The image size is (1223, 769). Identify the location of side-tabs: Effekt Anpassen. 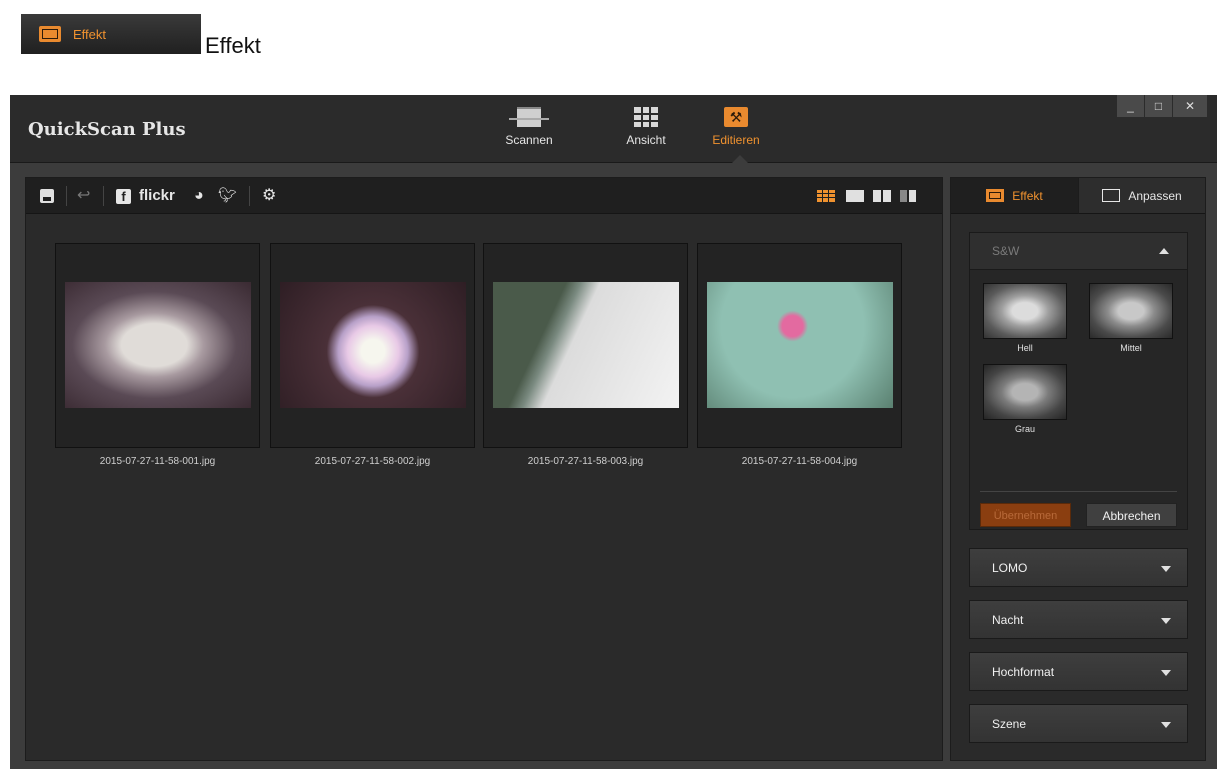
(1078, 196).